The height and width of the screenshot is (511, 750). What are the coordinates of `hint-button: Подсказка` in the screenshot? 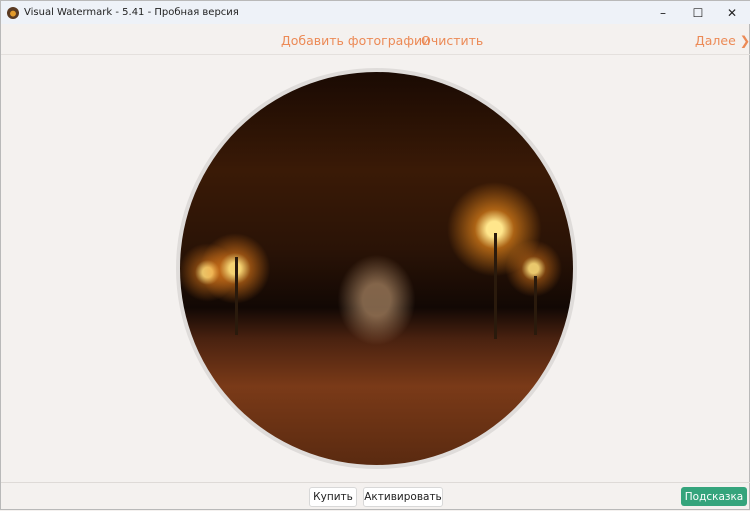 It's located at (714, 496).